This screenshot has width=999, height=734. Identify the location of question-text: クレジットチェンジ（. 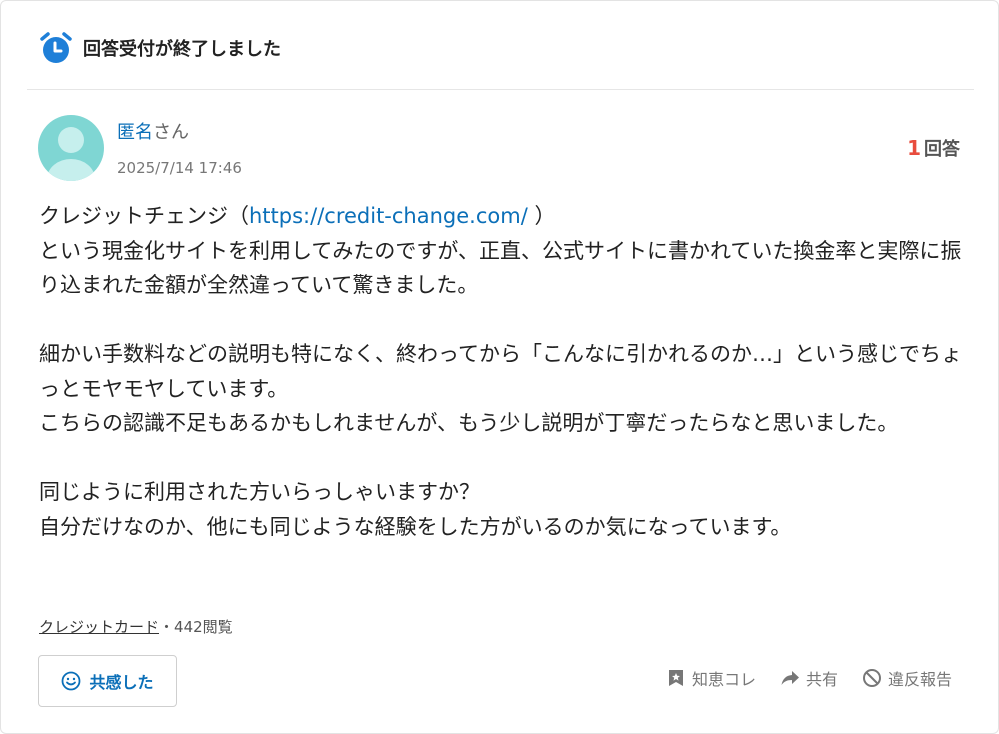
(144, 216).